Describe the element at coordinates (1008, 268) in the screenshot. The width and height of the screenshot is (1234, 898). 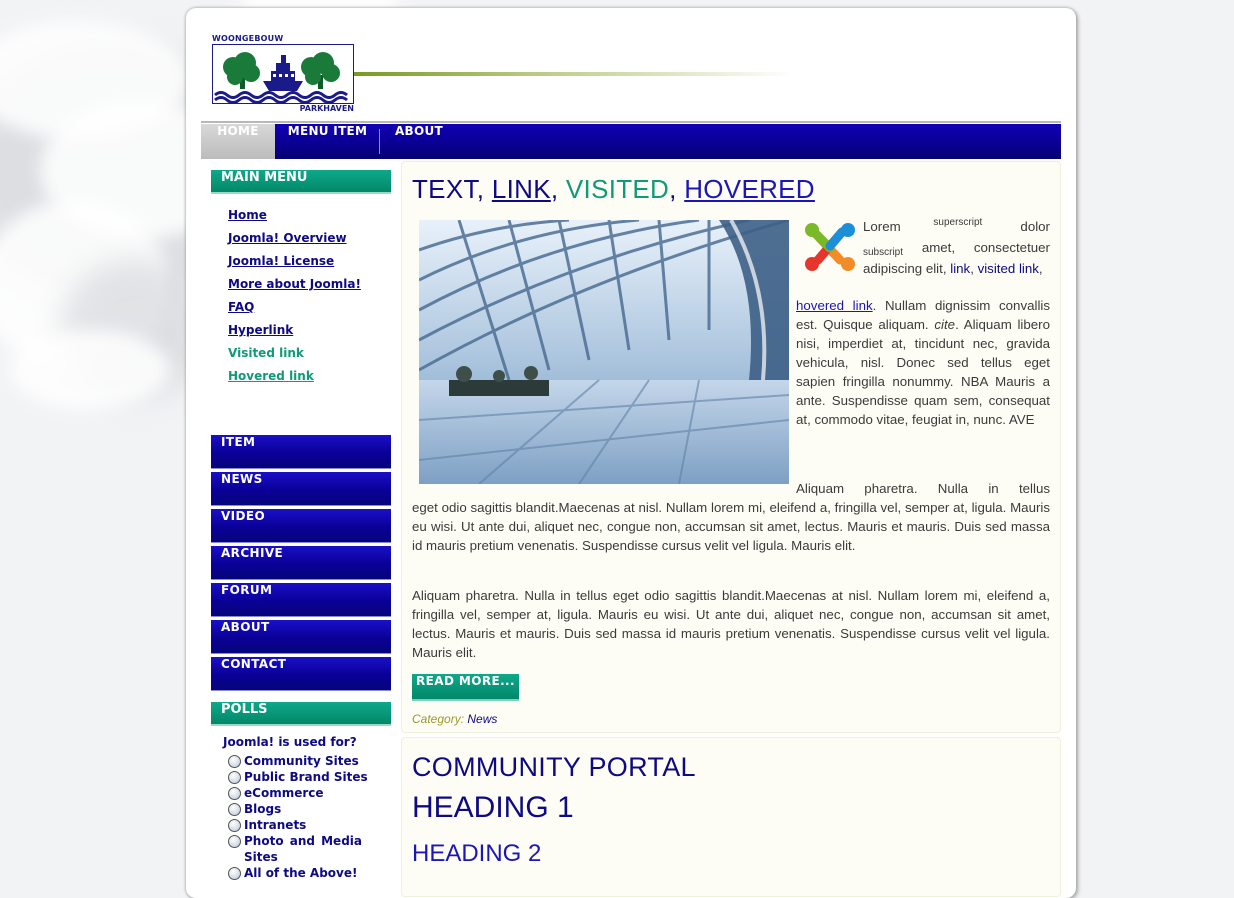
I see `inline-visited-link: visited link` at that location.